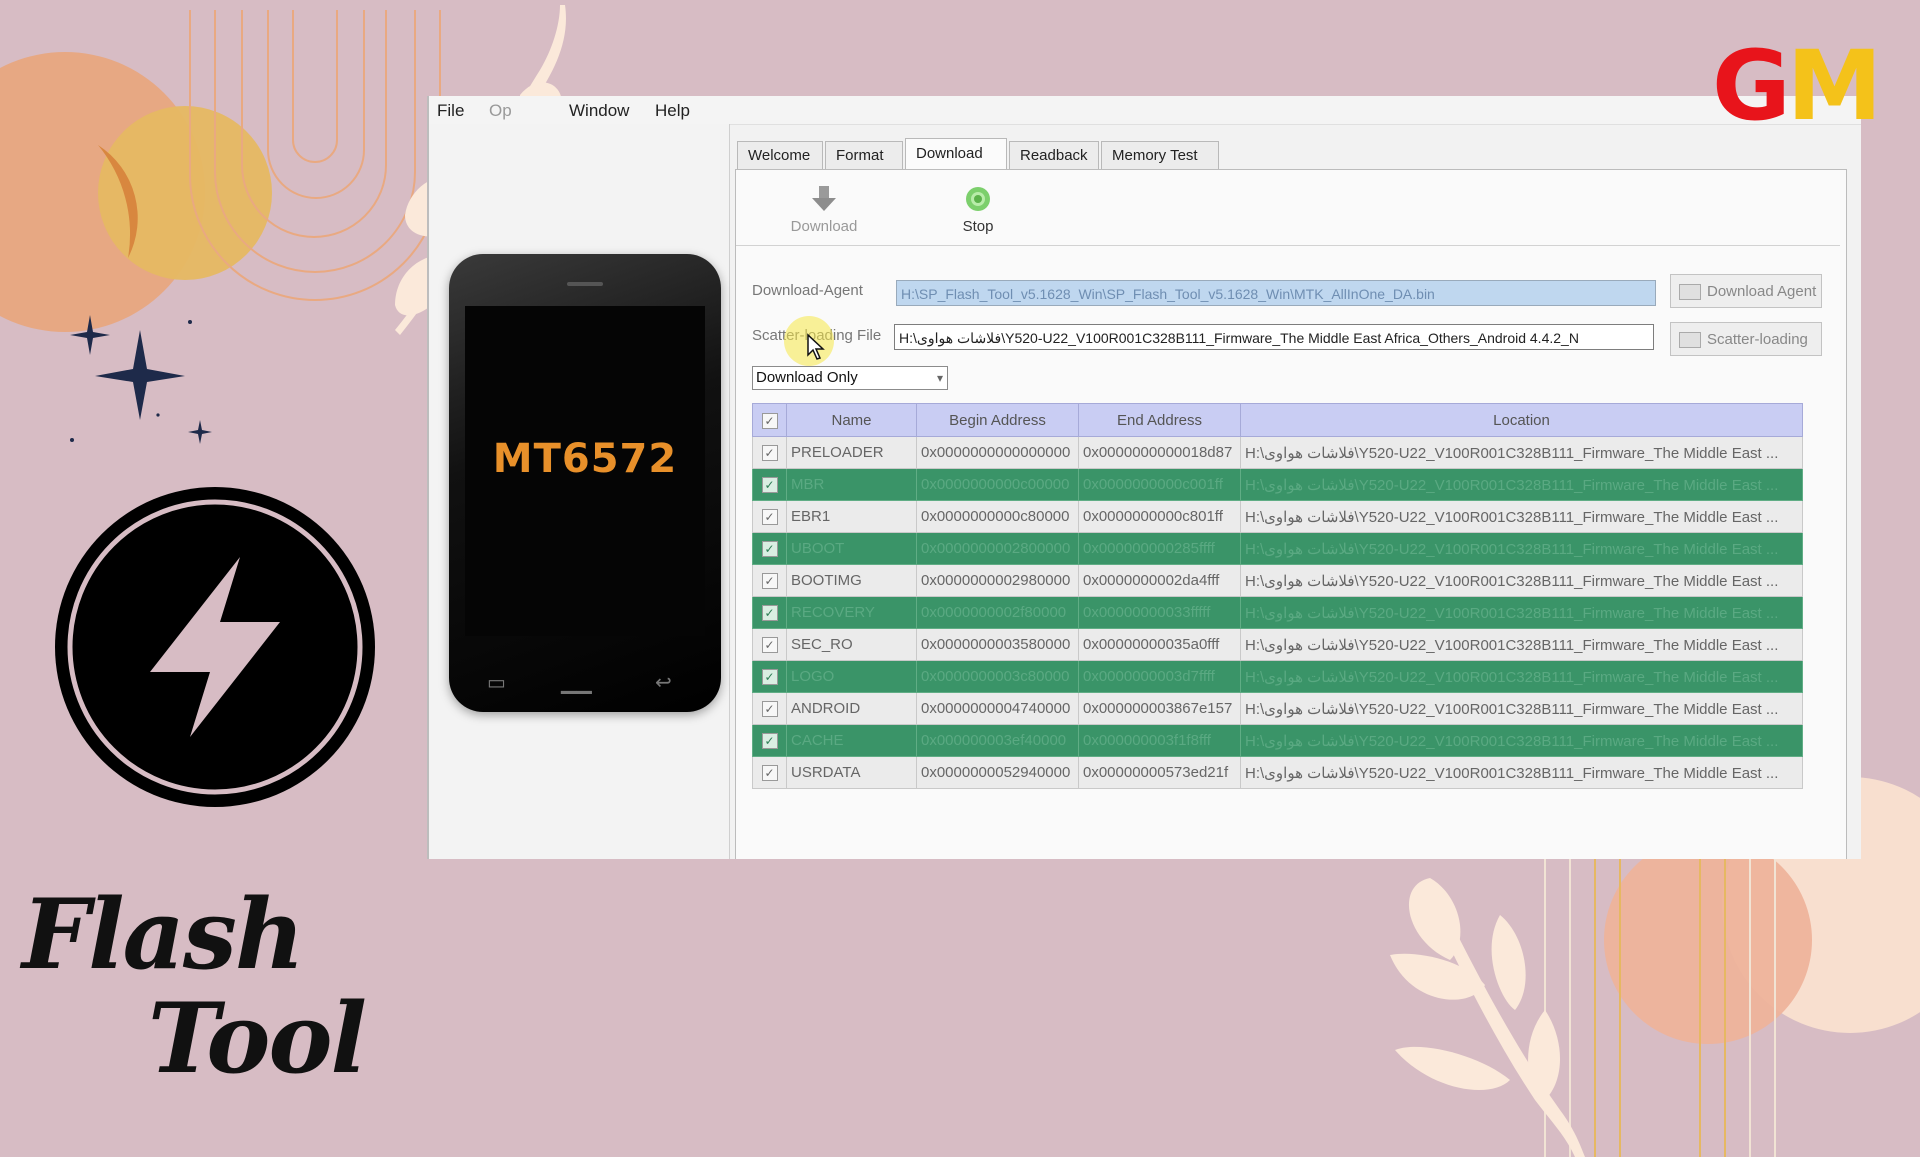 The image size is (1920, 1157). Describe the element at coordinates (1834, 86) in the screenshot. I see `logo-letter-m: M` at that location.